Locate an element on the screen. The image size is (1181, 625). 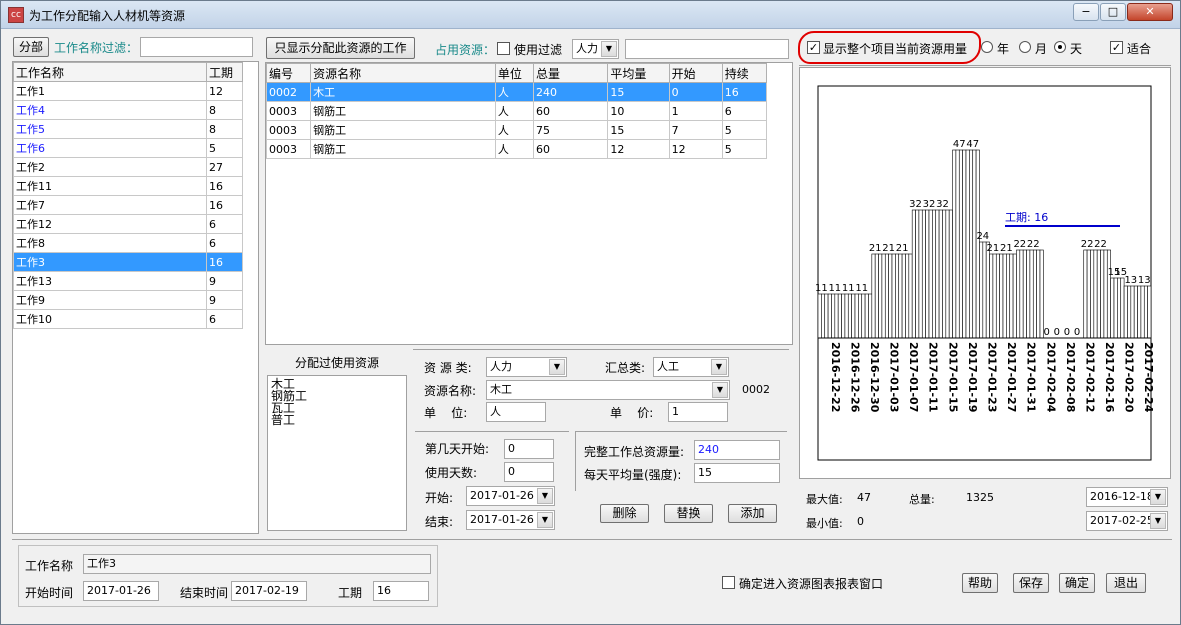
table-row: 工作13 9 is located at coordinates (127, 281).